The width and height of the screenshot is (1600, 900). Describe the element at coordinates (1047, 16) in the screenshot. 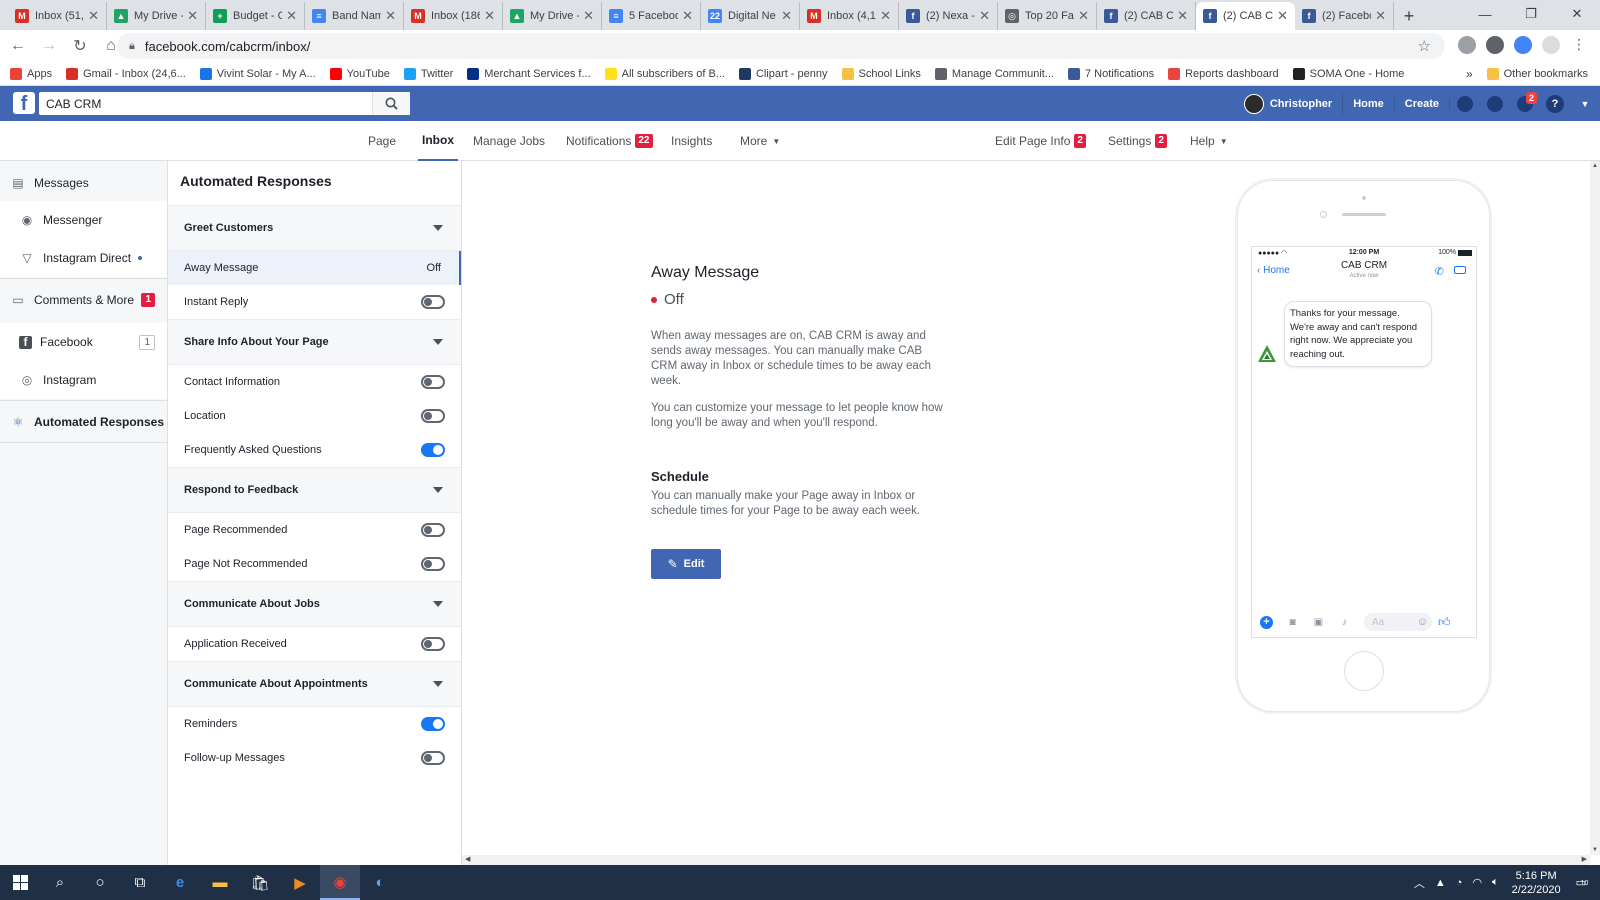

I see `browser-tab: ◎ Top 20 Fa ✕` at that location.